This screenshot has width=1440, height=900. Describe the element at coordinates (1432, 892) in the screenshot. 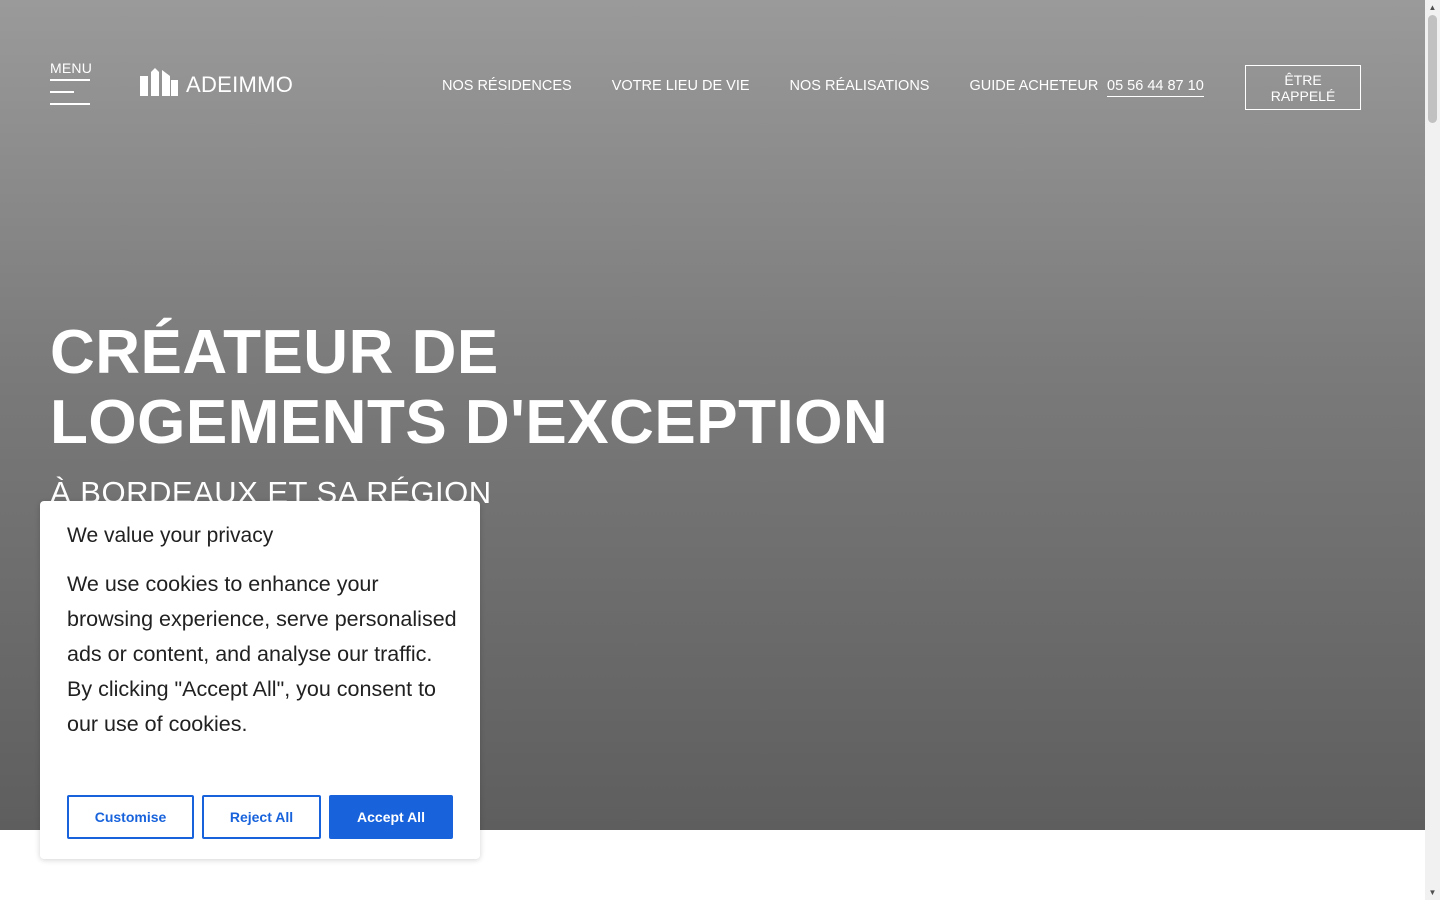

I see `triangle-down-icon: ▼` at that location.